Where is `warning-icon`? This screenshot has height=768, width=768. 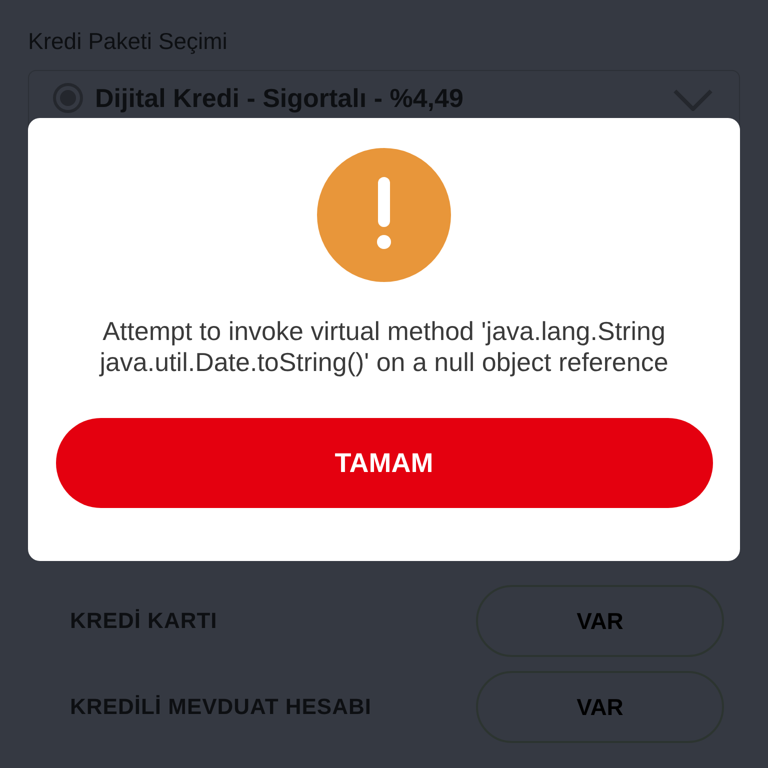 warning-icon is located at coordinates (384, 215).